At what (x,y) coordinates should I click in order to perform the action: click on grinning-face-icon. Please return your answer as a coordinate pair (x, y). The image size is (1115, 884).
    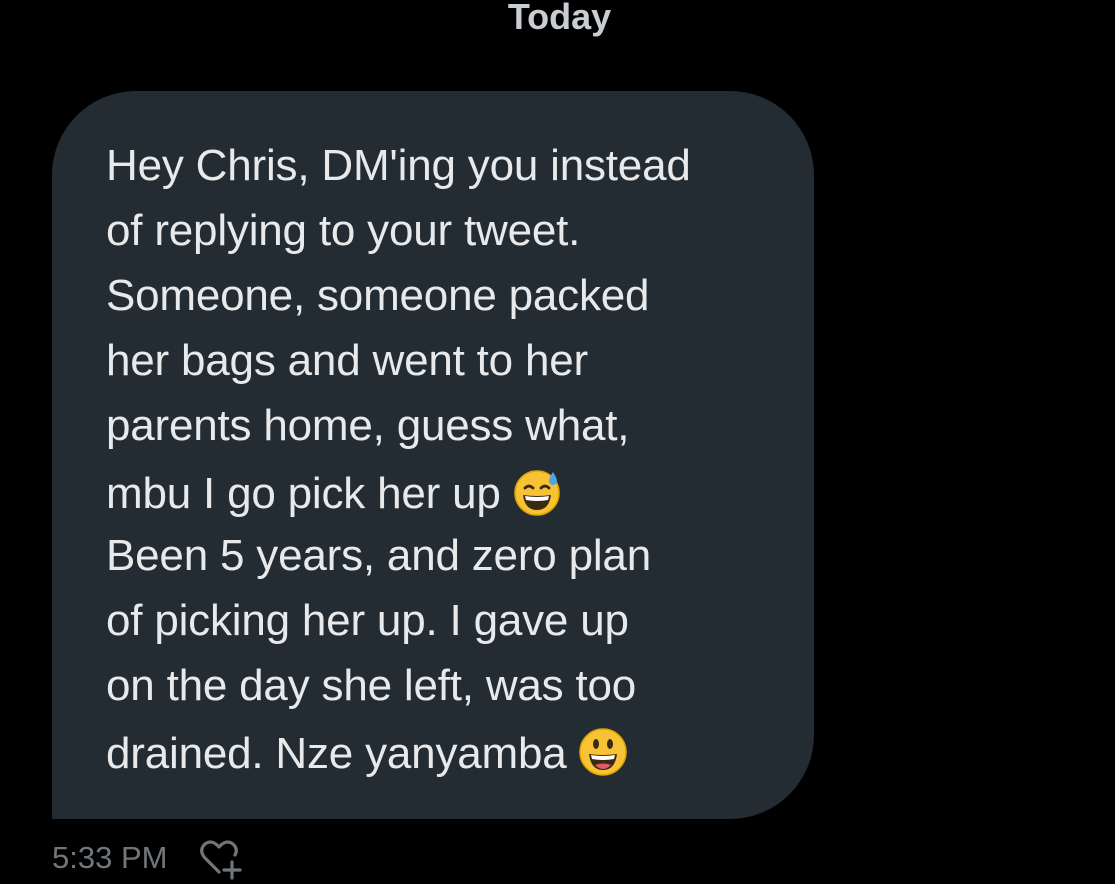
    Looking at the image, I should click on (602, 752).